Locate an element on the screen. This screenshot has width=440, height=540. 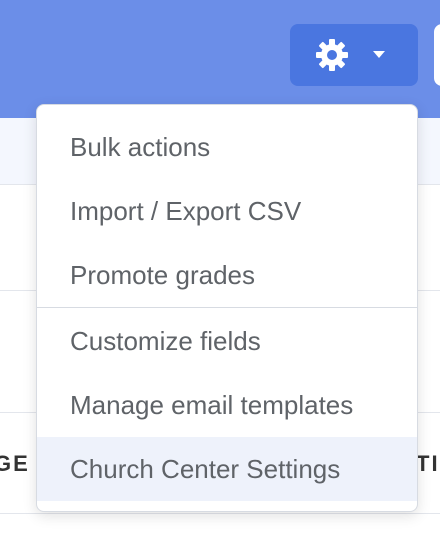
column-header: GE is located at coordinates (15, 464).